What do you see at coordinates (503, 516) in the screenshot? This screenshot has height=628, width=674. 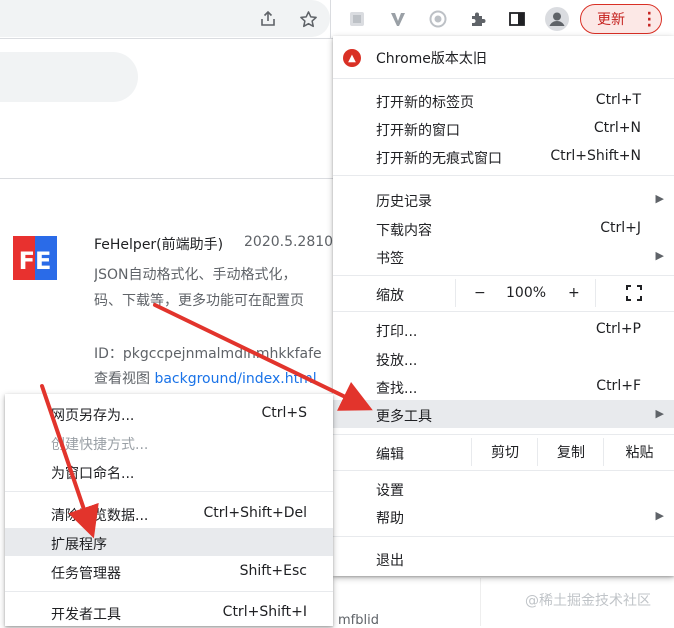 I see `menu-item-help: 帮助 ▶` at bounding box center [503, 516].